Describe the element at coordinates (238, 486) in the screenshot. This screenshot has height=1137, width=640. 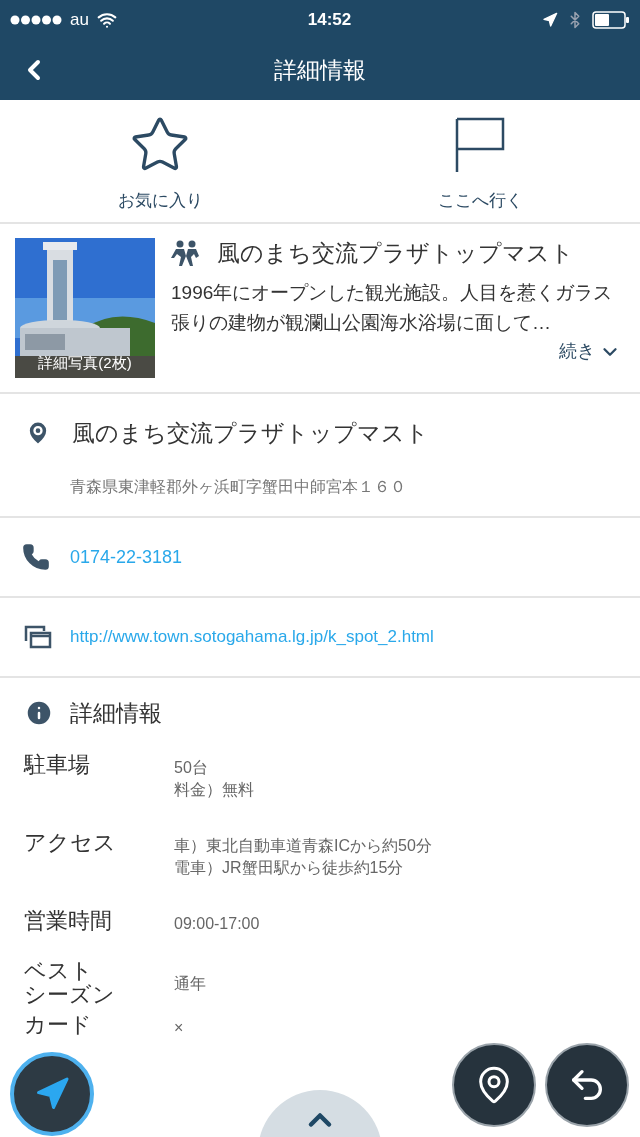
I see `address-text: 青森県東津軽郡外ヶ浜町字蟹田中師宮本１６０` at that location.